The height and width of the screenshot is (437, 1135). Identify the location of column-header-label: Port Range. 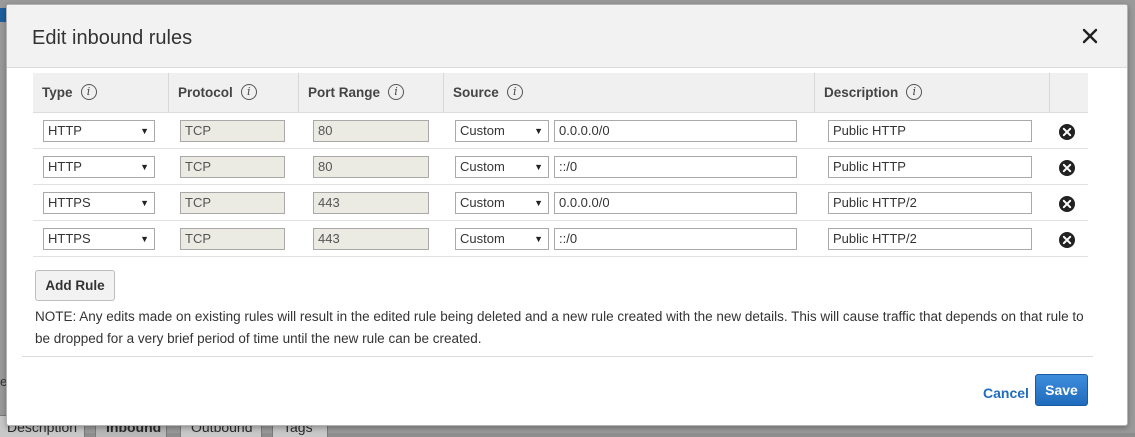
(344, 92).